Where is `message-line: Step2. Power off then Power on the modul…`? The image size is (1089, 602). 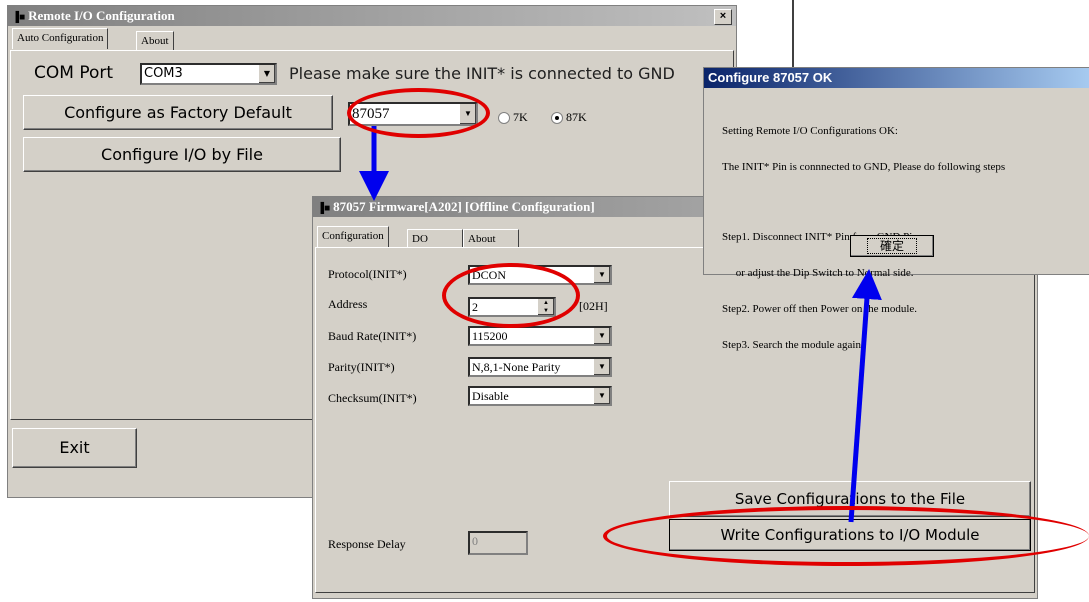 message-line: Step2. Power off then Power on the modul… is located at coordinates (820, 309).